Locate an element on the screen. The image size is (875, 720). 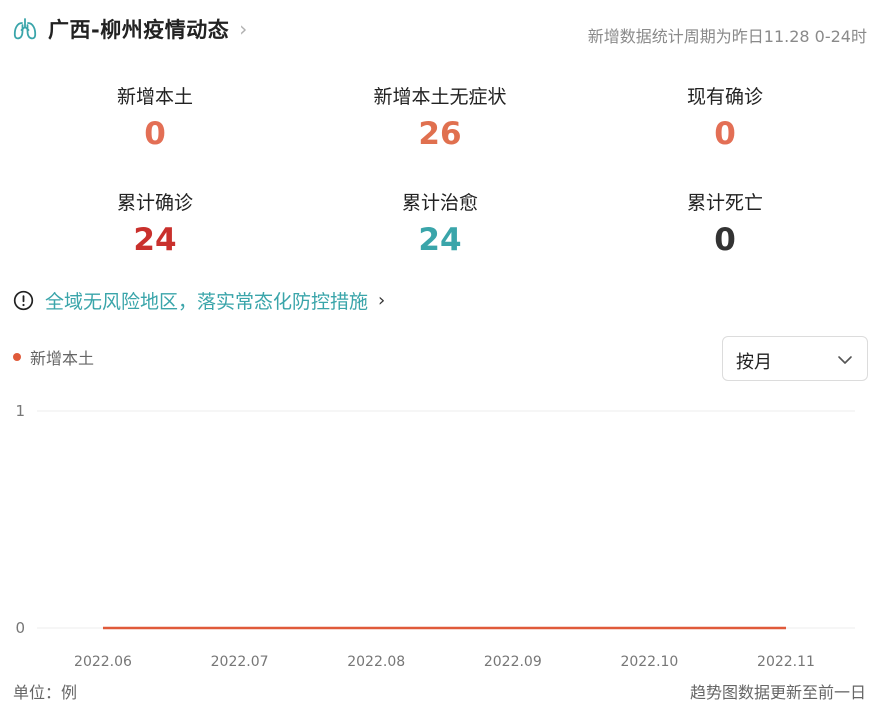
x-tick-label: 2022.11 is located at coordinates (786, 662).